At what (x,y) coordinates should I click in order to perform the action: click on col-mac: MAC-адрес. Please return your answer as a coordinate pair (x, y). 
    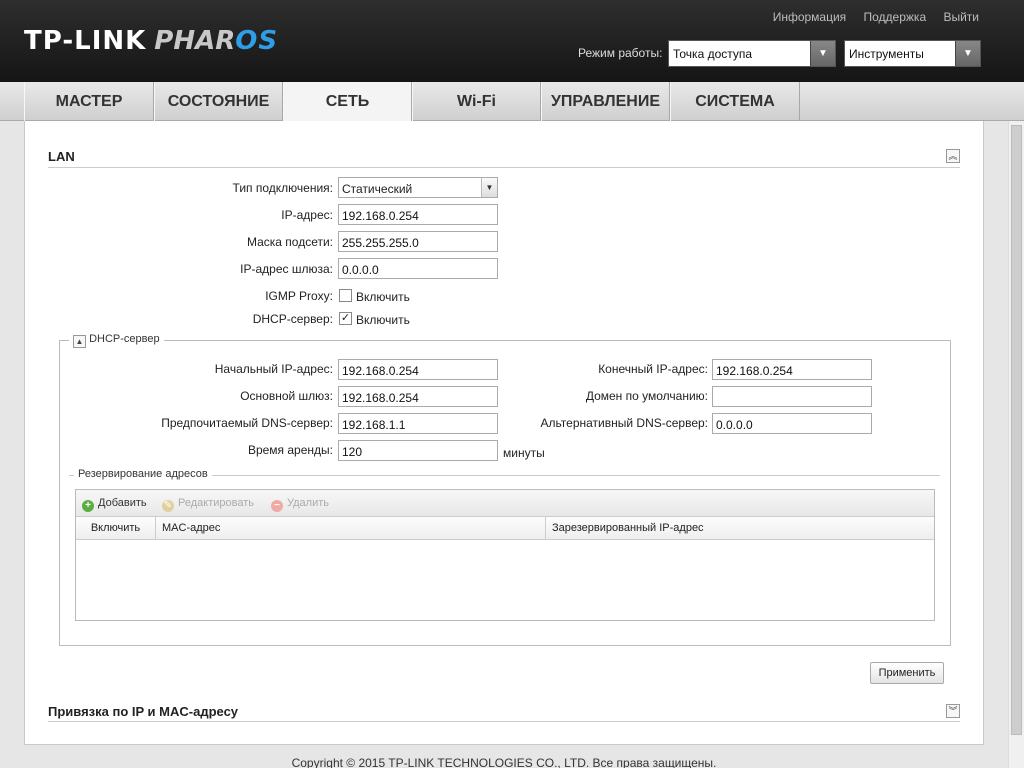
    Looking at the image, I should click on (351, 528).